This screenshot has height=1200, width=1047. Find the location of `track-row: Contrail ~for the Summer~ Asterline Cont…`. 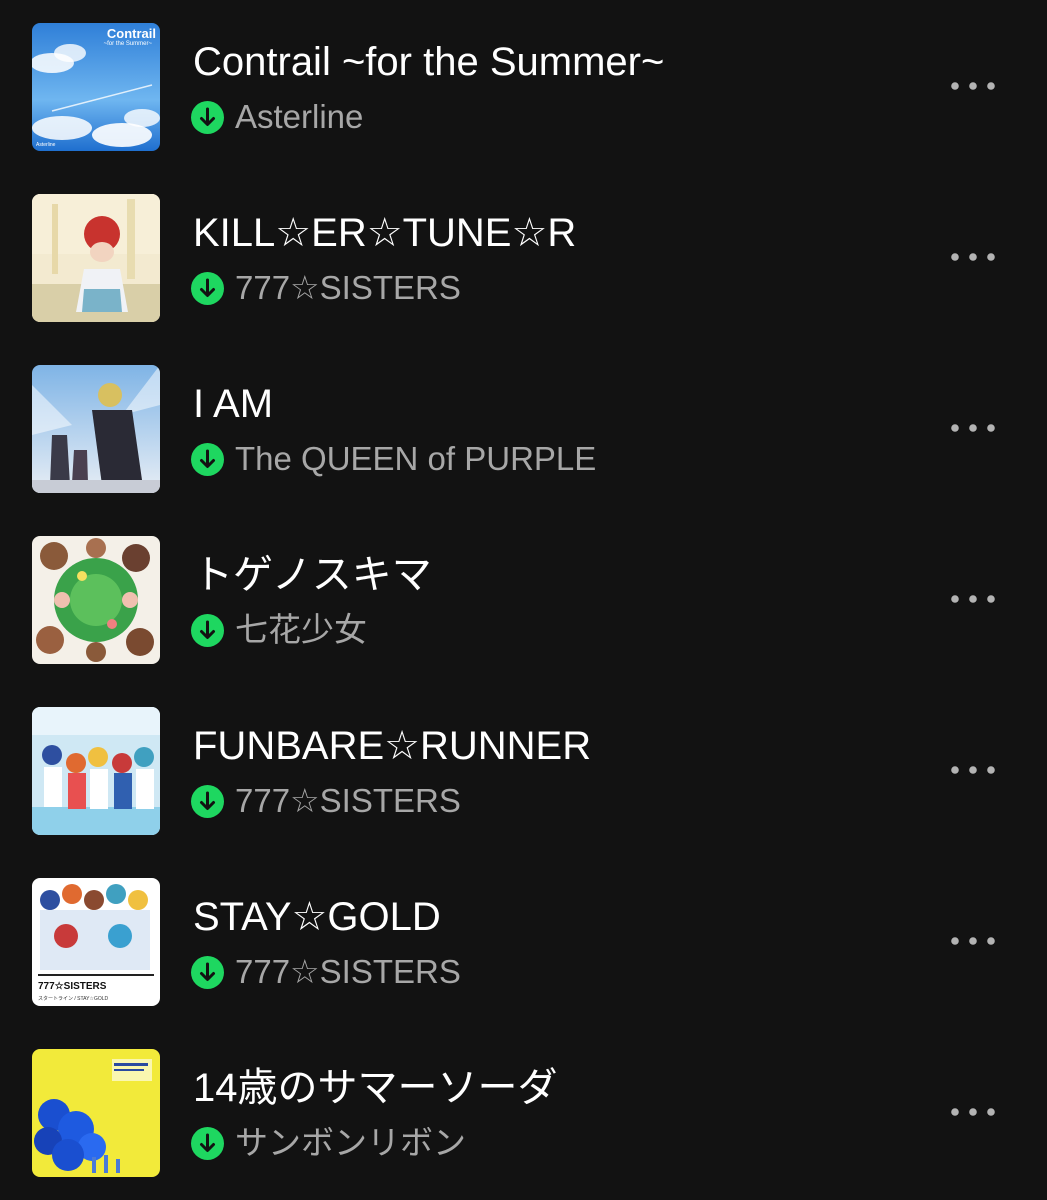

track-row: Contrail ~for the Summer~ Asterline Cont… is located at coordinates (523, 85).